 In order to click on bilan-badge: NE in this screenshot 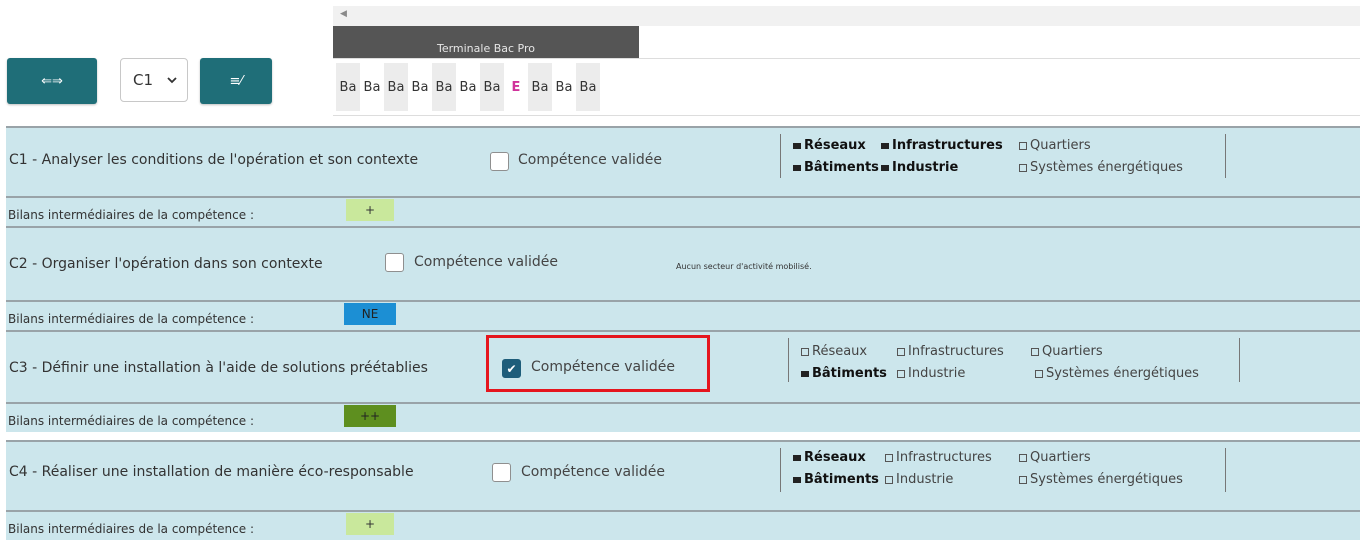, I will do `click(370, 314)`.